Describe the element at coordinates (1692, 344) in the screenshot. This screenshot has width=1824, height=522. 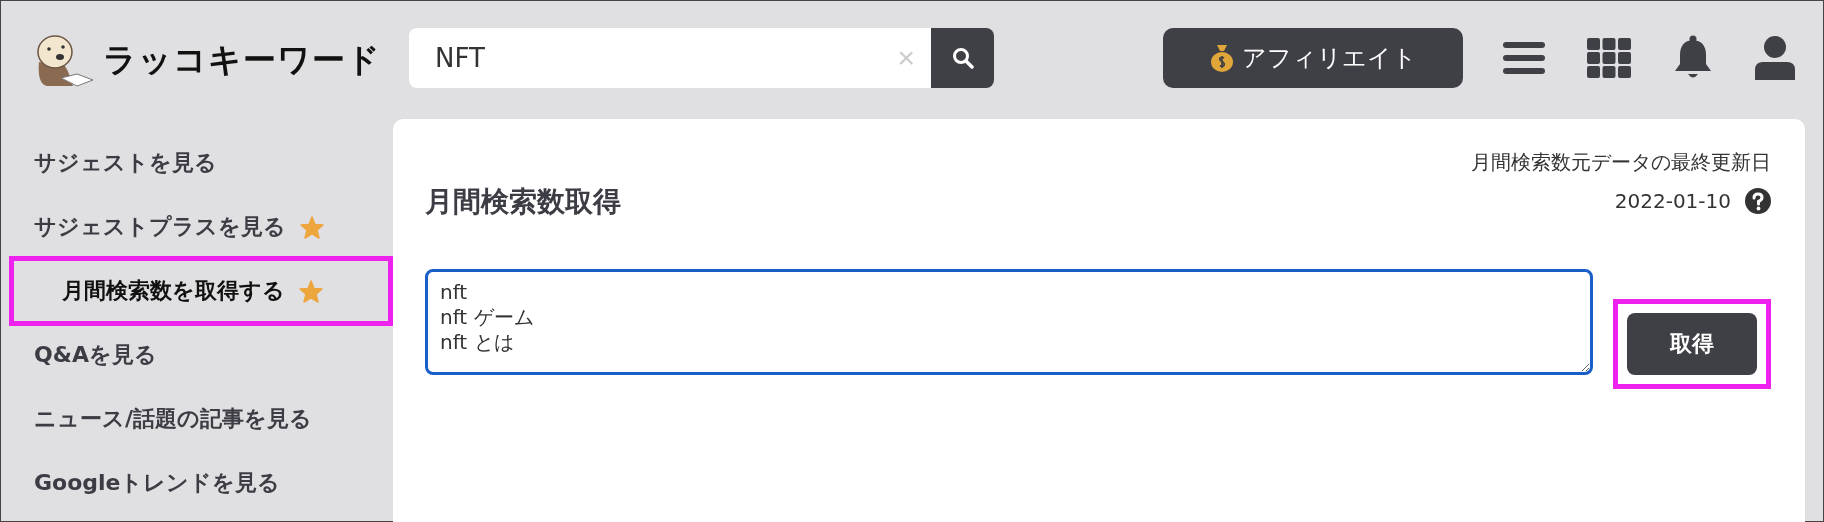
I see `submit-button: 取得` at that location.